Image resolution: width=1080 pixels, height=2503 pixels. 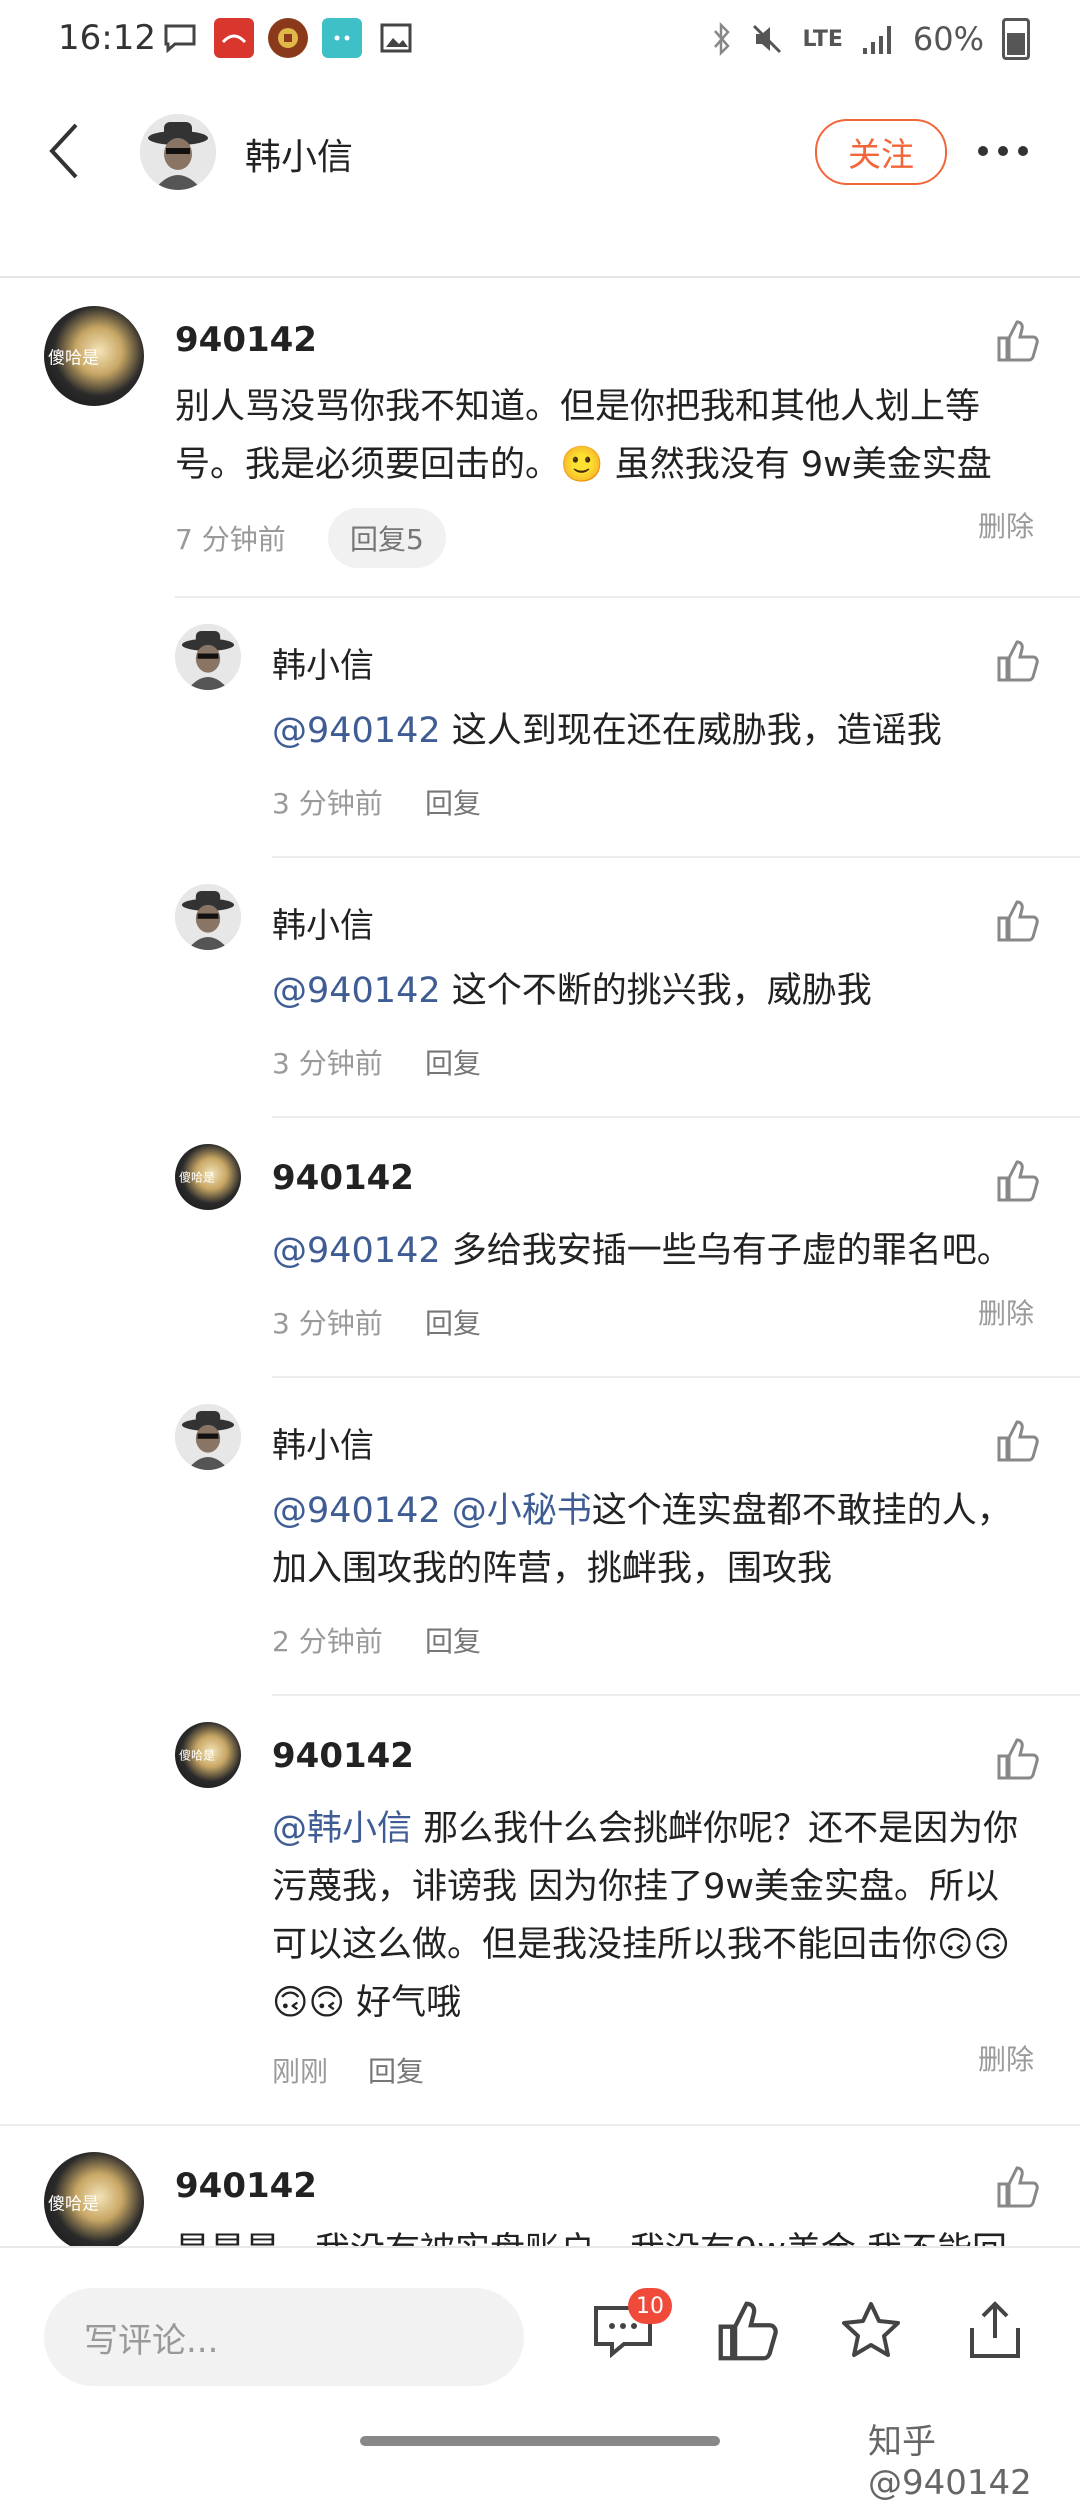 I want to click on home-indicator, so click(x=540, y=2441).